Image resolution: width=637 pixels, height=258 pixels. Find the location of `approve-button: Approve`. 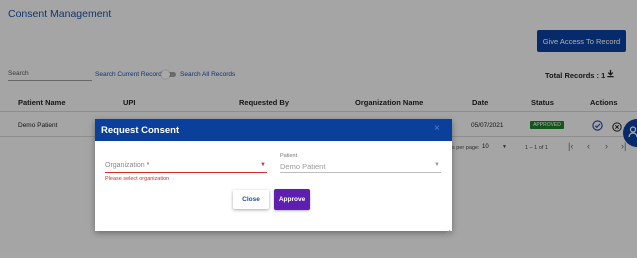

approve-button: Approve is located at coordinates (292, 199).